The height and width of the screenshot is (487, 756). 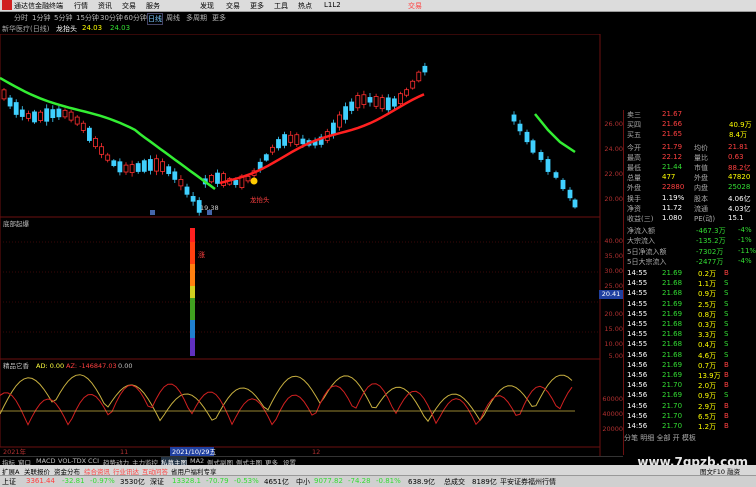 I want to click on tick-volume: 0.2万, so click(x=707, y=274).